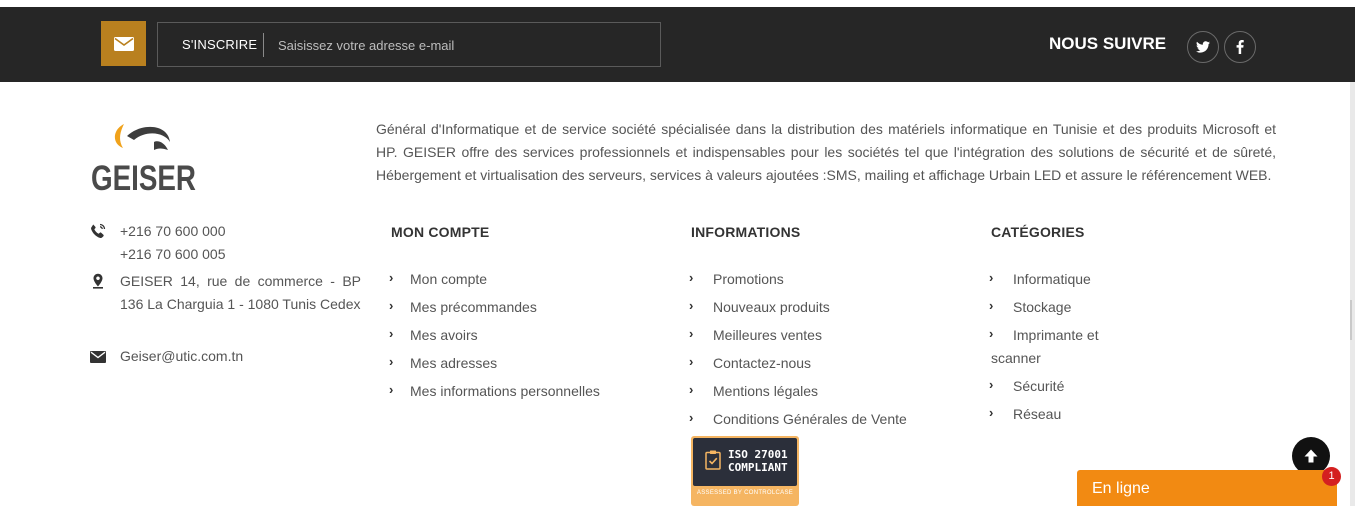  What do you see at coordinates (713, 460) in the screenshot?
I see `clipboard-check-icon` at bounding box center [713, 460].